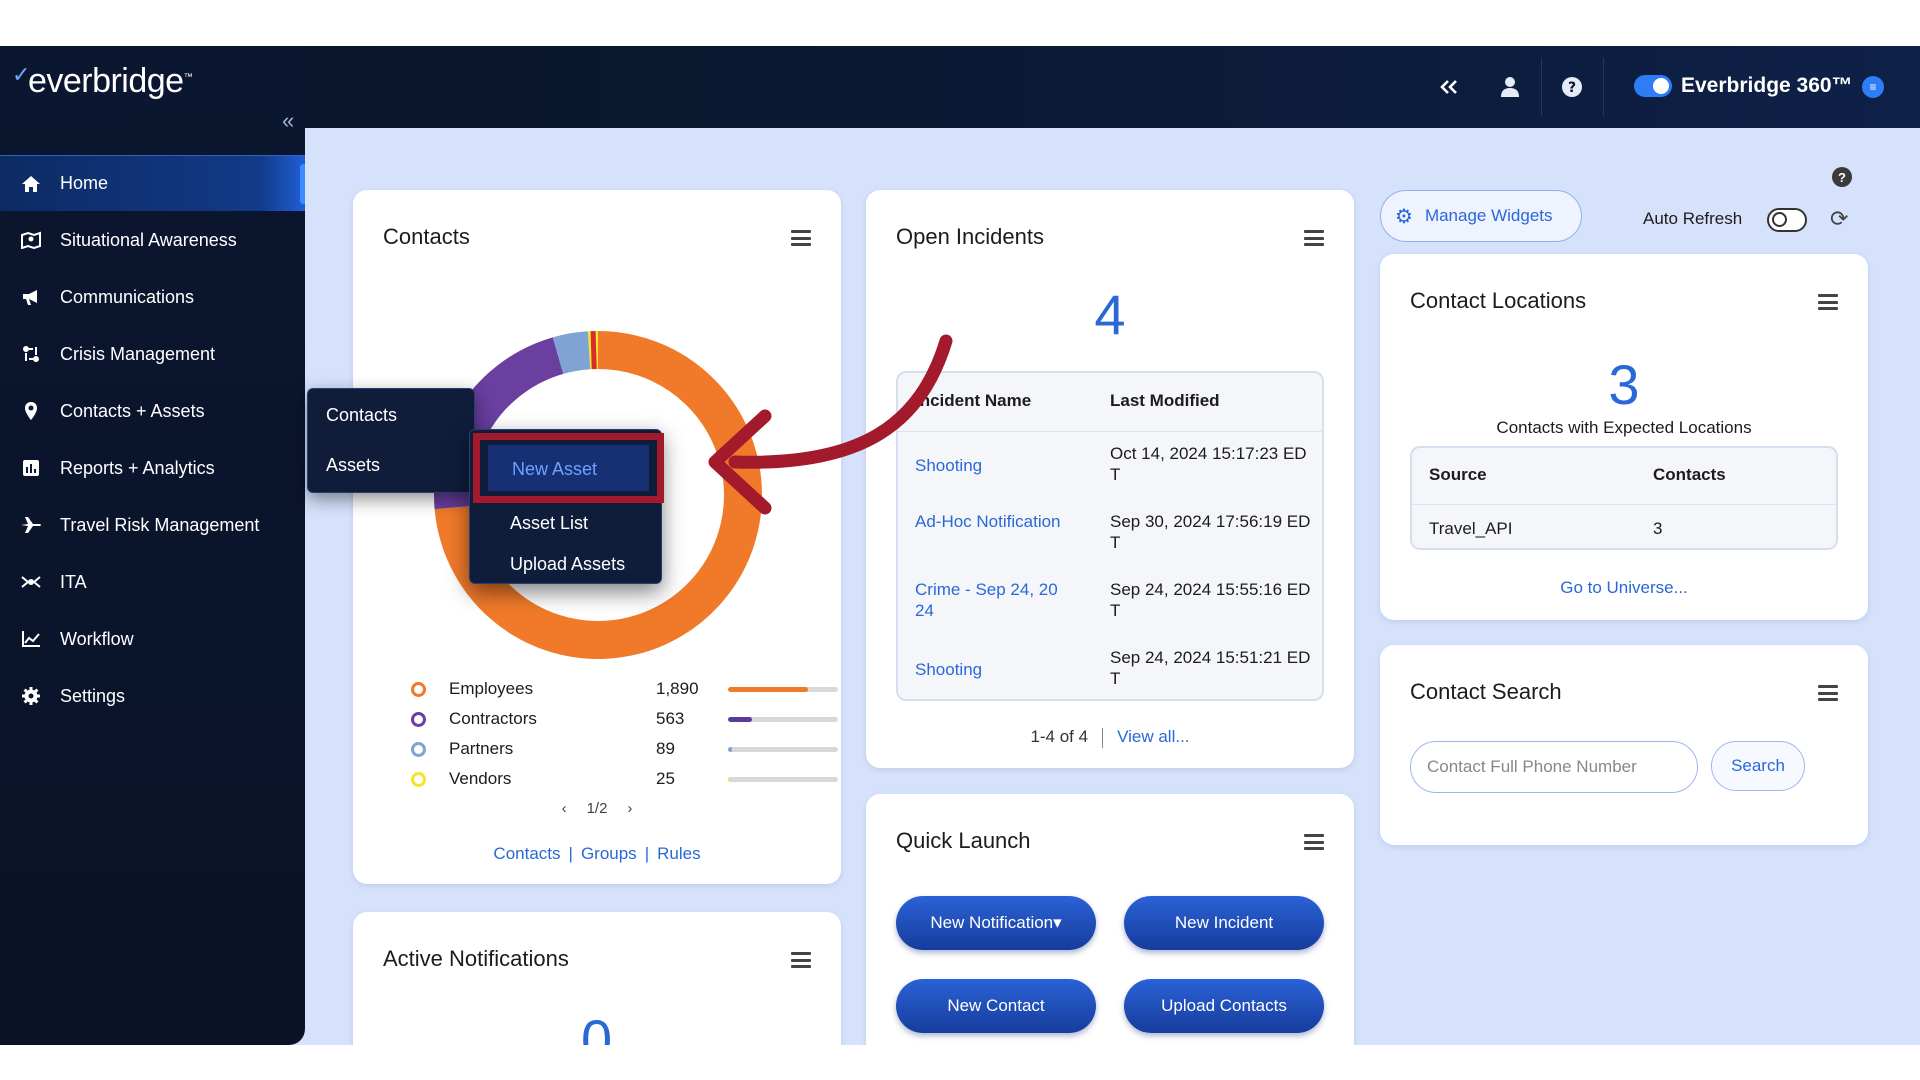 The width and height of the screenshot is (1920, 1080). I want to click on table-row: Shooting Oct 14, 2024 15:17:23 EDT, so click(1110, 475).